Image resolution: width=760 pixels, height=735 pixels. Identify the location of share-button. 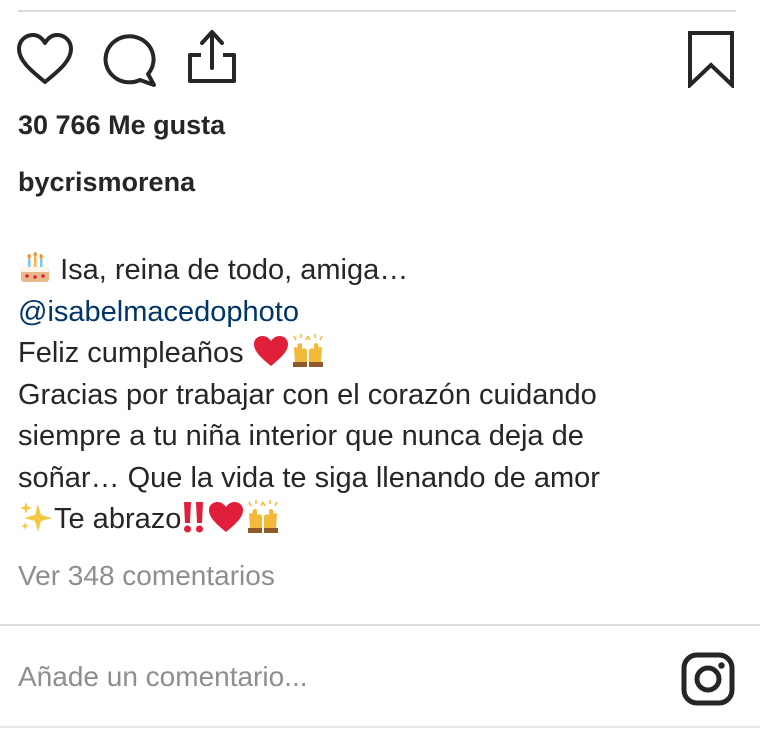
(212, 57).